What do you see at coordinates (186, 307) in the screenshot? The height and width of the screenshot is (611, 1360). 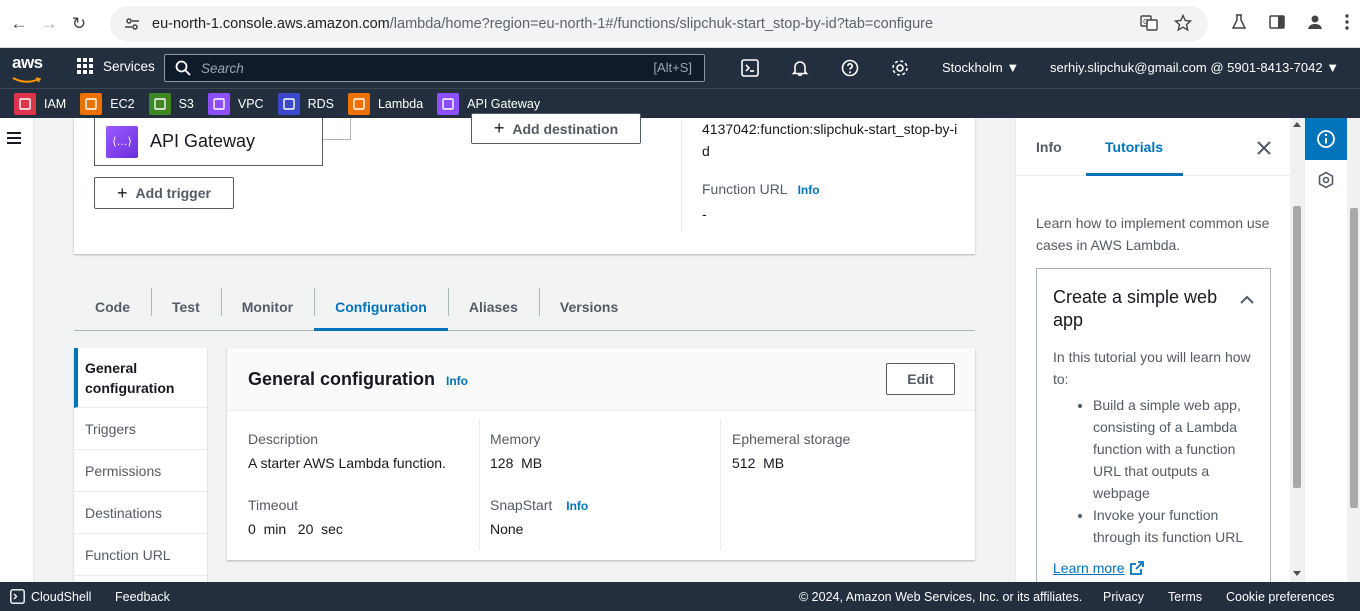 I see `tab-test: Test` at bounding box center [186, 307].